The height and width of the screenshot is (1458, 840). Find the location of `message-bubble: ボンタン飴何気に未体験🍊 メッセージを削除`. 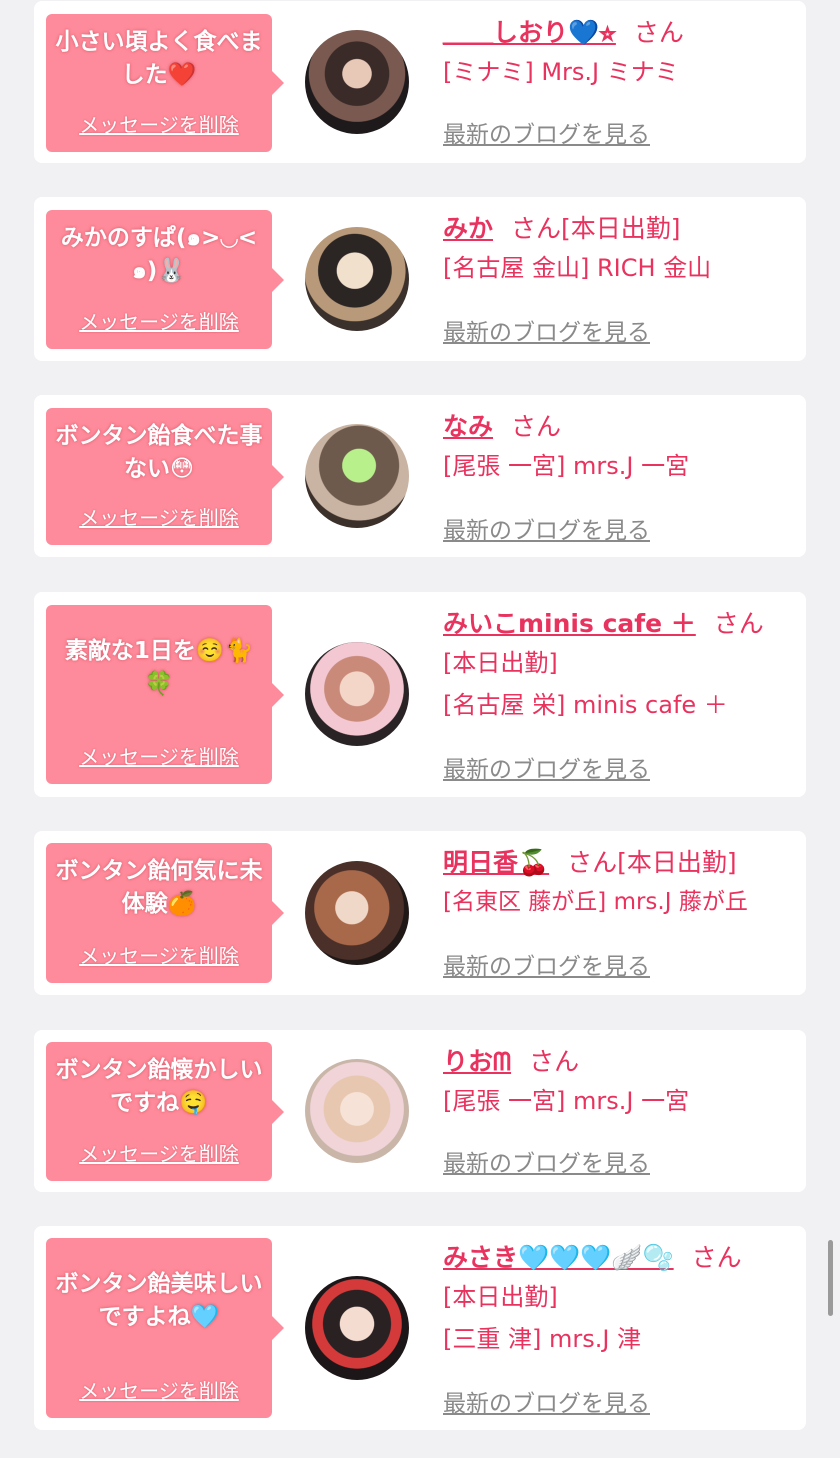

message-bubble: ボンタン飴何気に未体験🍊 メッセージを削除 is located at coordinates (165, 913).